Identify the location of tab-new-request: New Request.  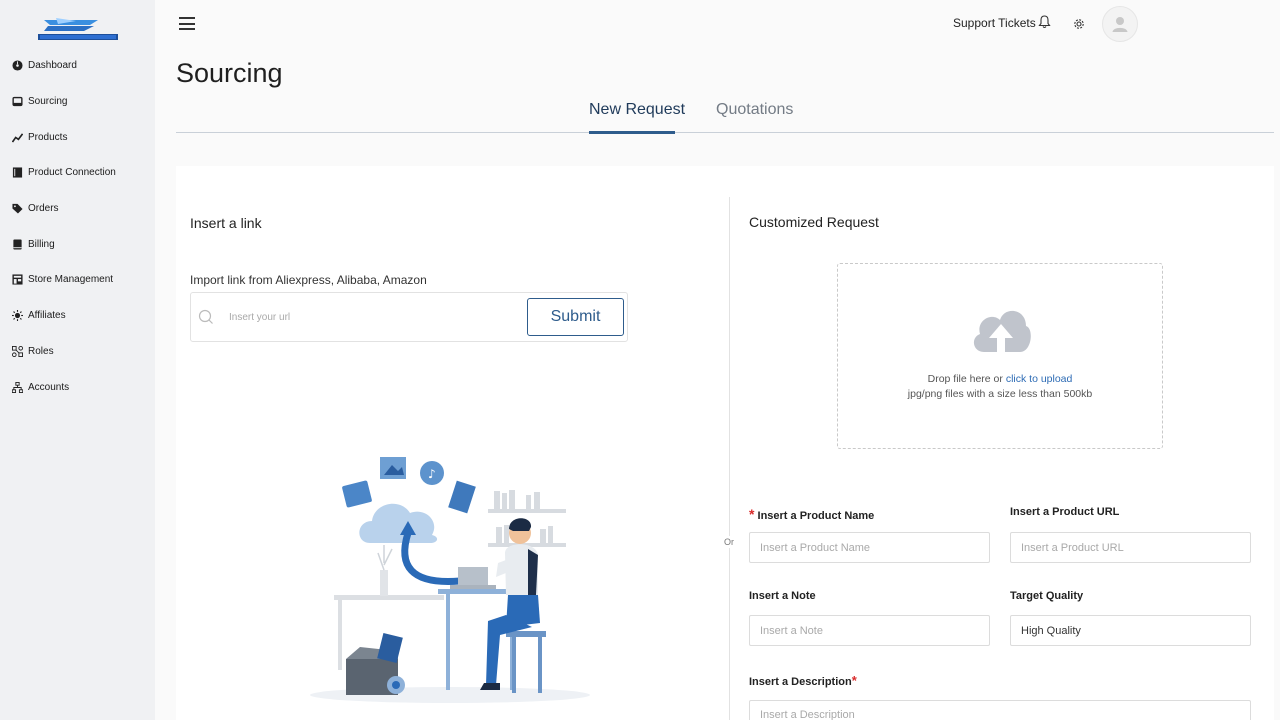
(637, 110).